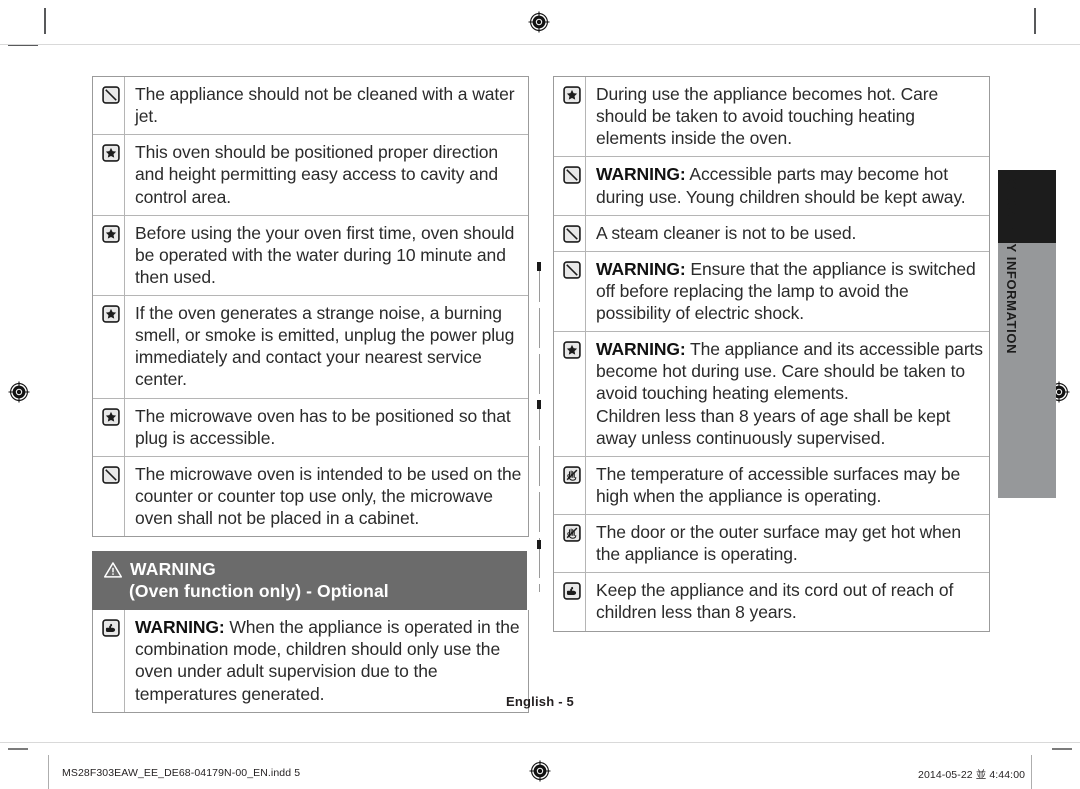 Image resolution: width=1080 pixels, height=789 pixels. I want to click on strip-rule-right, so click(1031, 772).